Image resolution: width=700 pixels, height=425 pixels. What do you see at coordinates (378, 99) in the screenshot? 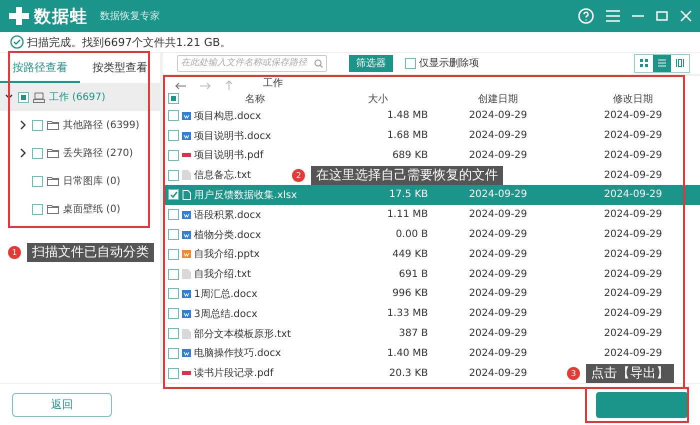
I see `column-header: 大小` at bounding box center [378, 99].